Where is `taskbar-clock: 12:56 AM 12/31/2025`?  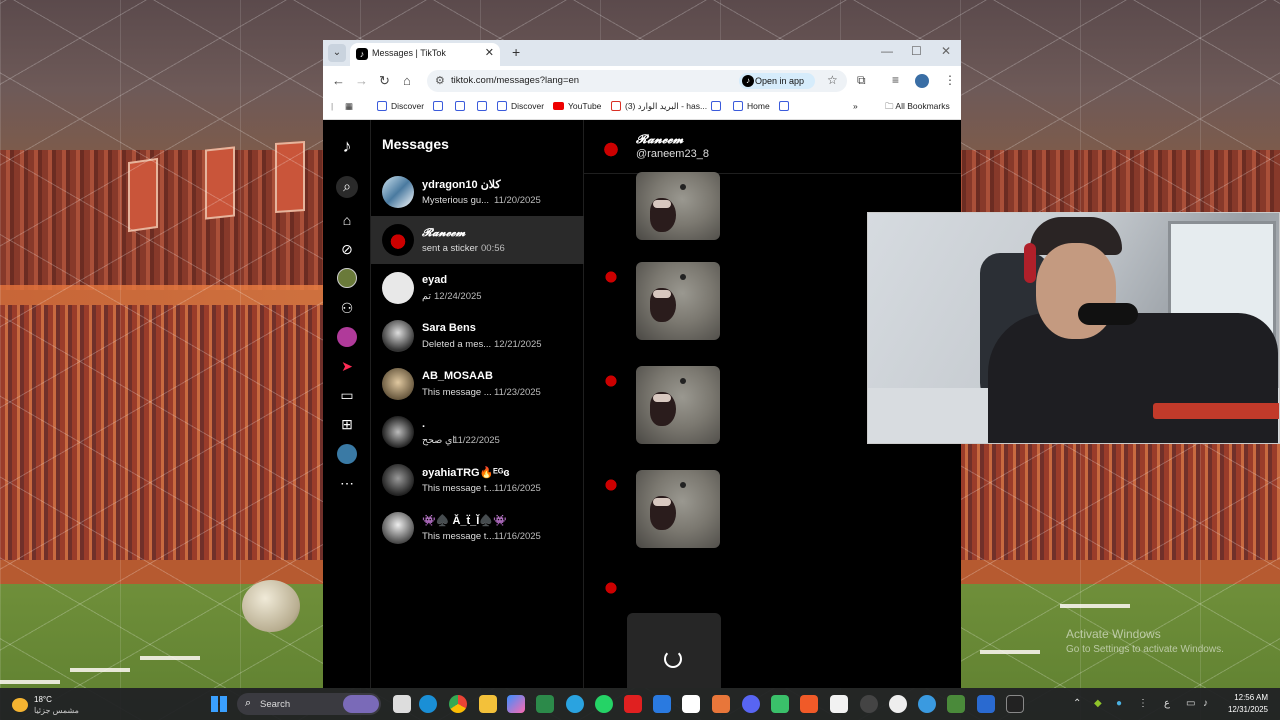
taskbar-clock: 12:56 AM 12/31/2025 is located at coordinates (1247, 703).